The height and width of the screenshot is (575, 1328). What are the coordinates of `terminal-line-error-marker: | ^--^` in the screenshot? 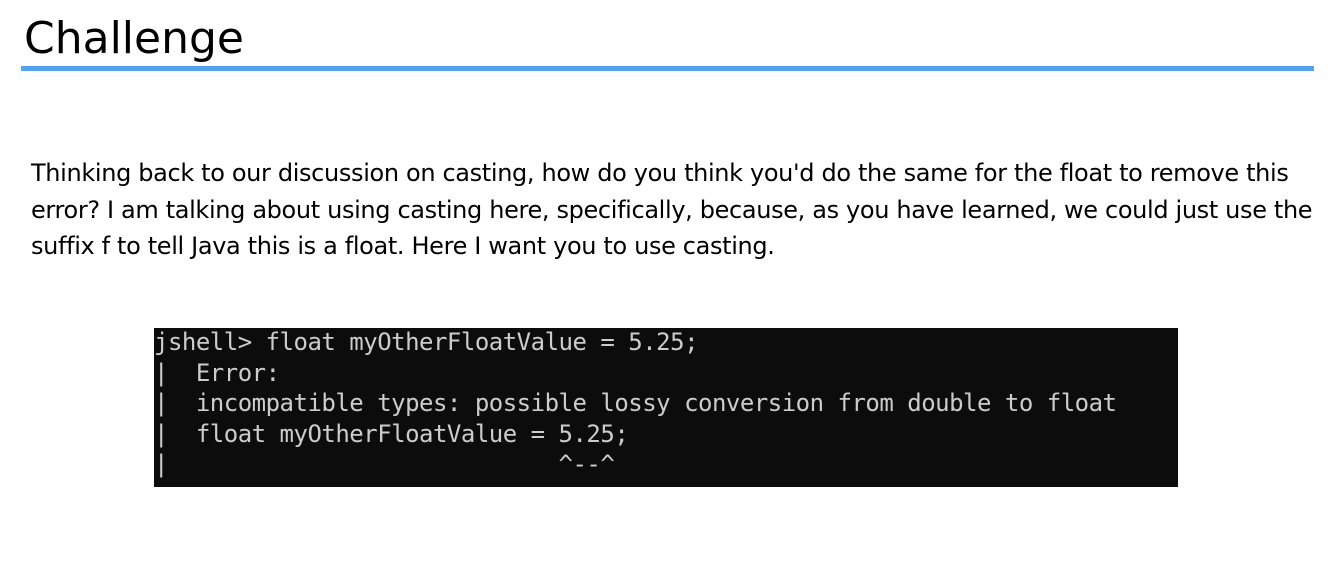 It's located at (384, 464).